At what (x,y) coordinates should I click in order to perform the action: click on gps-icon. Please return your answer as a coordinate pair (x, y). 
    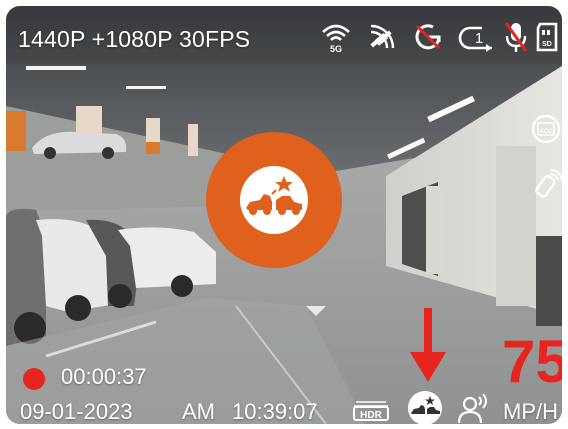
    Looking at the image, I should click on (382, 37).